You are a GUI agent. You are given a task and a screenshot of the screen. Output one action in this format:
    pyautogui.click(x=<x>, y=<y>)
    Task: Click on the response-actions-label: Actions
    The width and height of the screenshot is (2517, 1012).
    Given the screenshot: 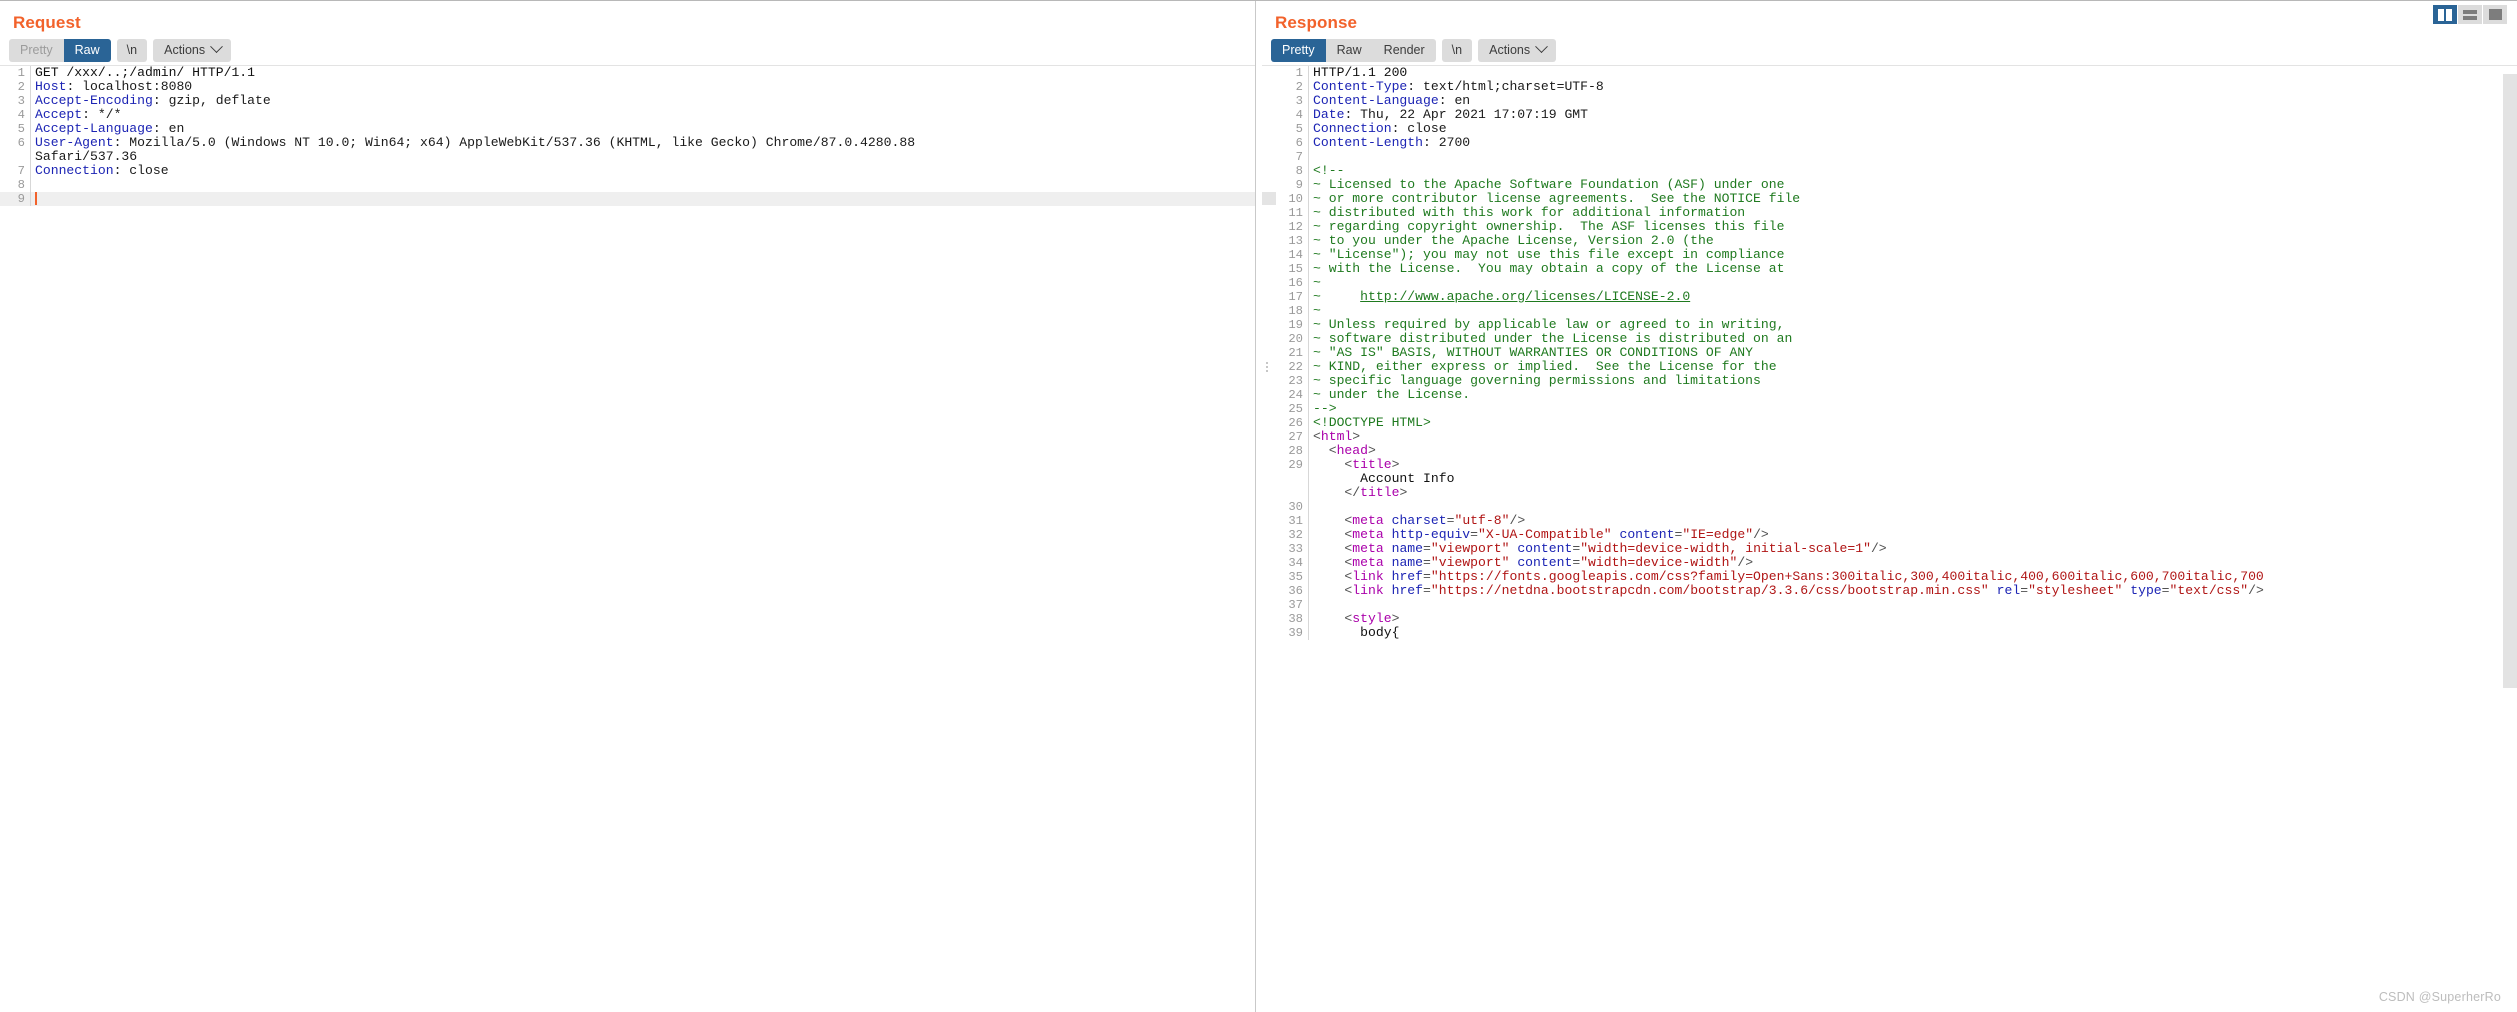 What is the action you would take?
    pyautogui.click(x=1510, y=49)
    